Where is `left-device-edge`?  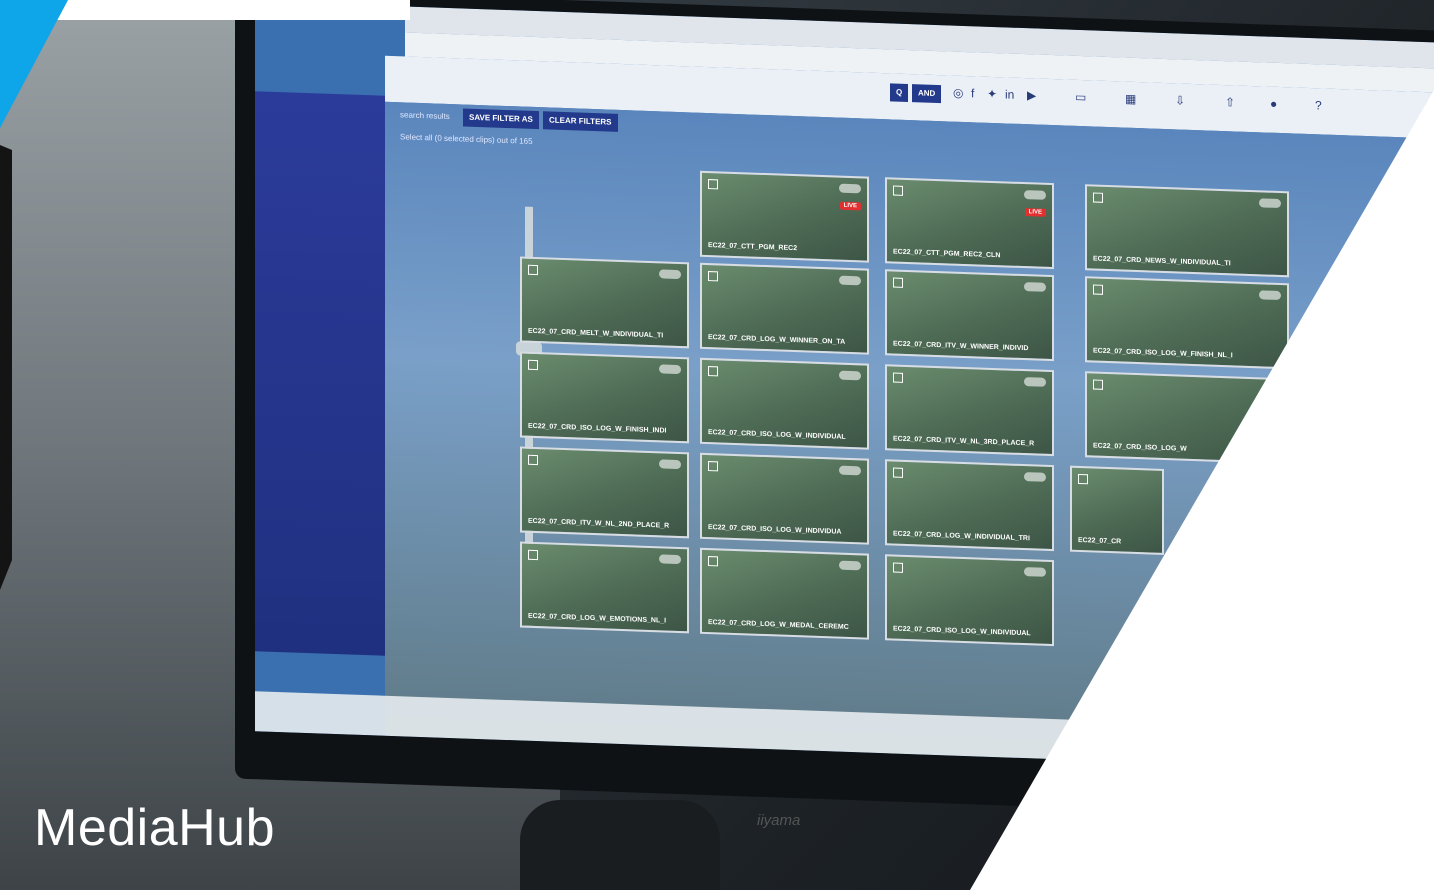 left-device-edge is located at coordinates (6, 367).